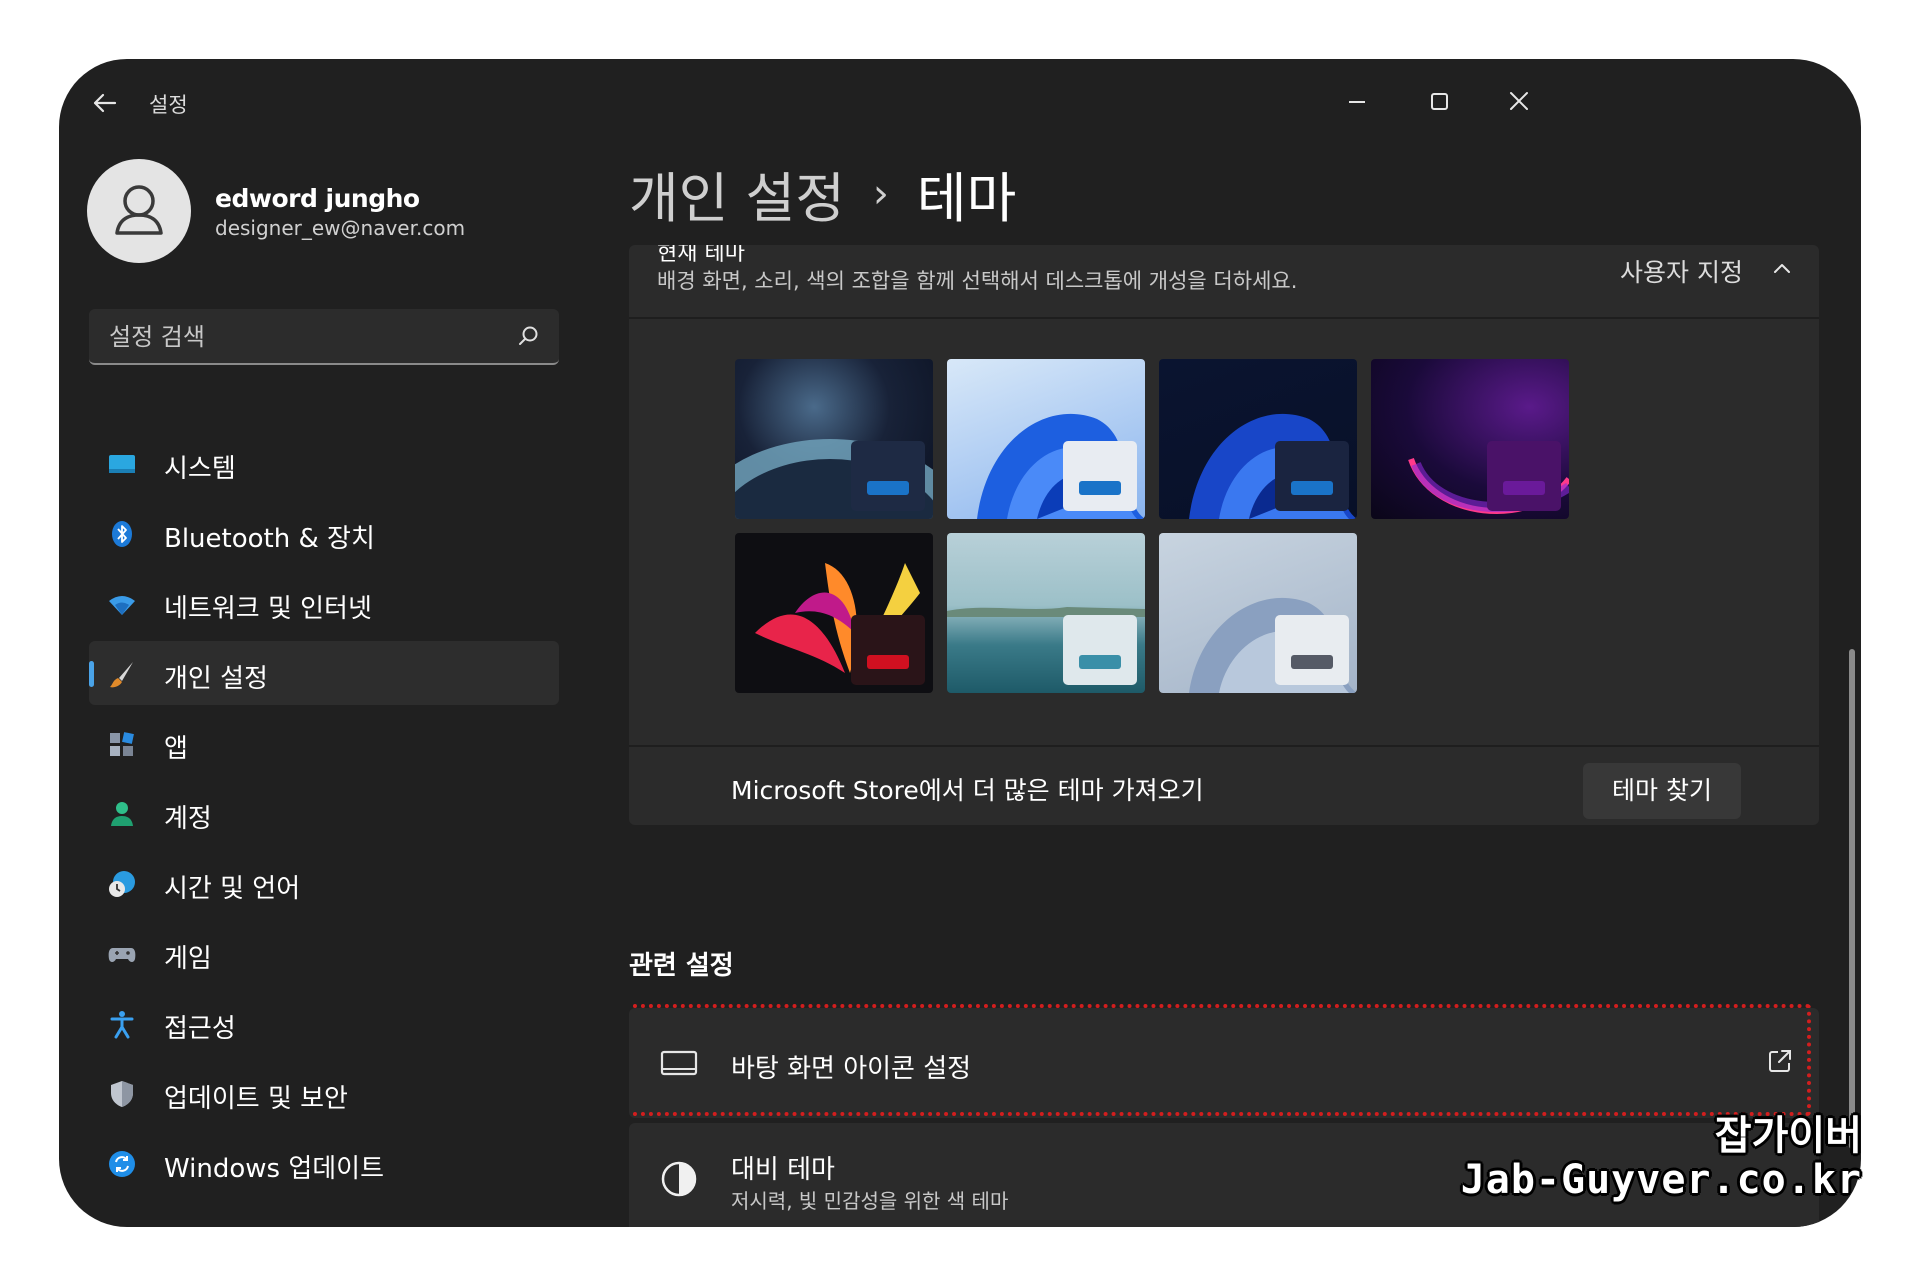  Describe the element at coordinates (737, 193) in the screenshot. I see `breadcrumb-parent: 개인 설정` at that location.